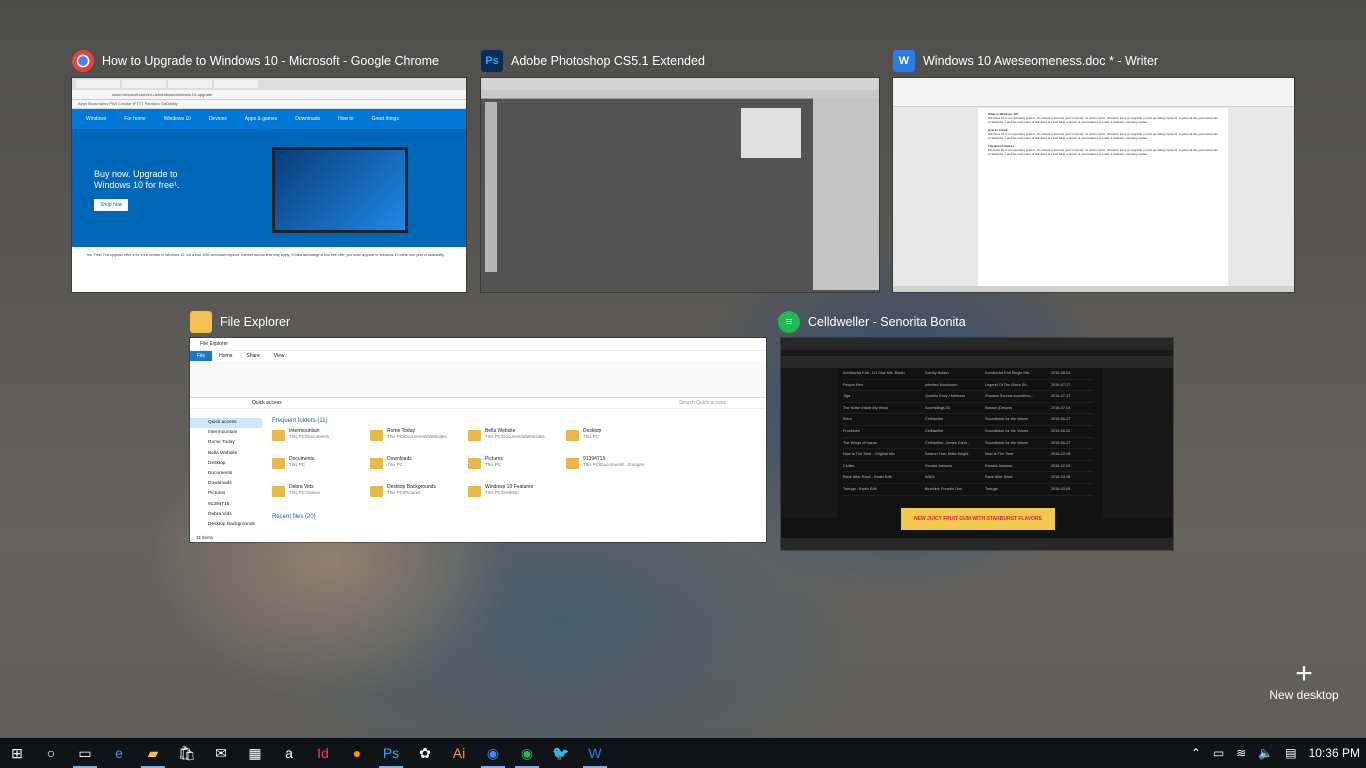 The height and width of the screenshot is (768, 1366). I want to click on photoshop-window-thumbnail, so click(680, 185).